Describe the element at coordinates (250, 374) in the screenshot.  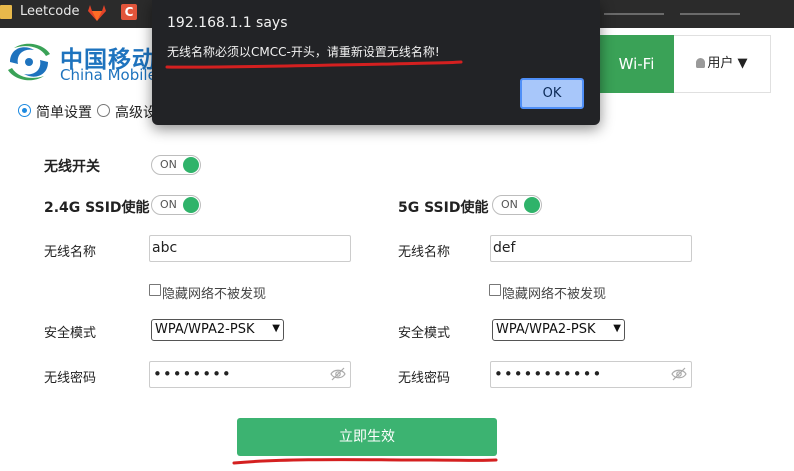
I see `ssid24-password-input: ••••••••` at that location.